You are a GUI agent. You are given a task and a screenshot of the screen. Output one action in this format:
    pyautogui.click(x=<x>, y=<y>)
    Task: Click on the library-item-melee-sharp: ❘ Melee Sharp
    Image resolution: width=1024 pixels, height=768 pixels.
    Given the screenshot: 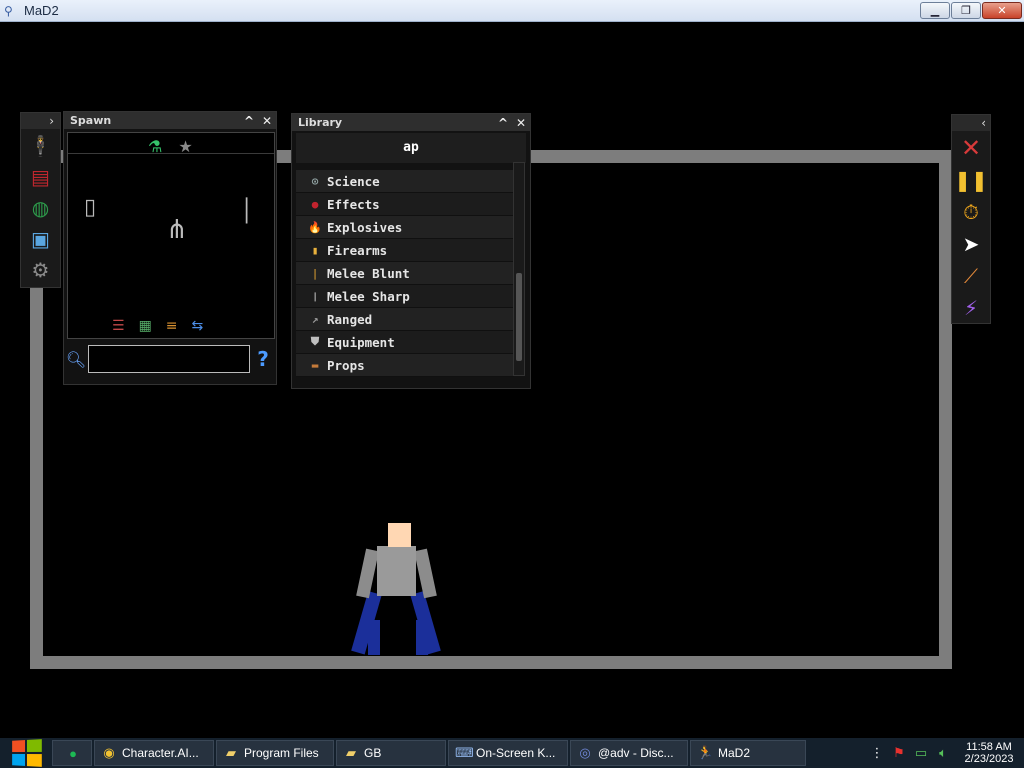 What is the action you would take?
    pyautogui.click(x=405, y=296)
    